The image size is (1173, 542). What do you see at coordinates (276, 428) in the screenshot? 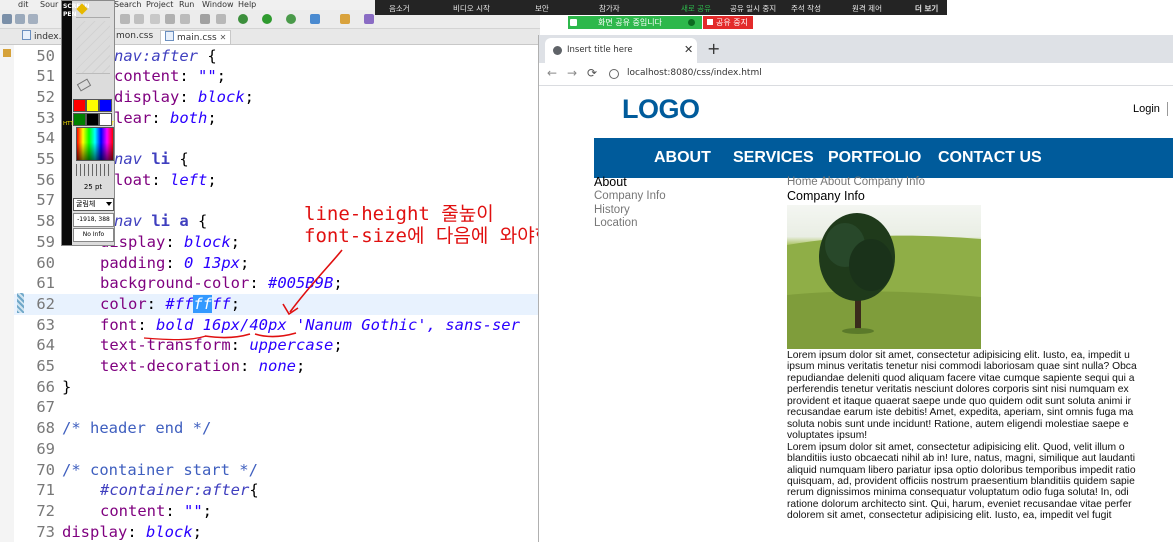
I see `code-line: 68 /* header end */` at bounding box center [276, 428].